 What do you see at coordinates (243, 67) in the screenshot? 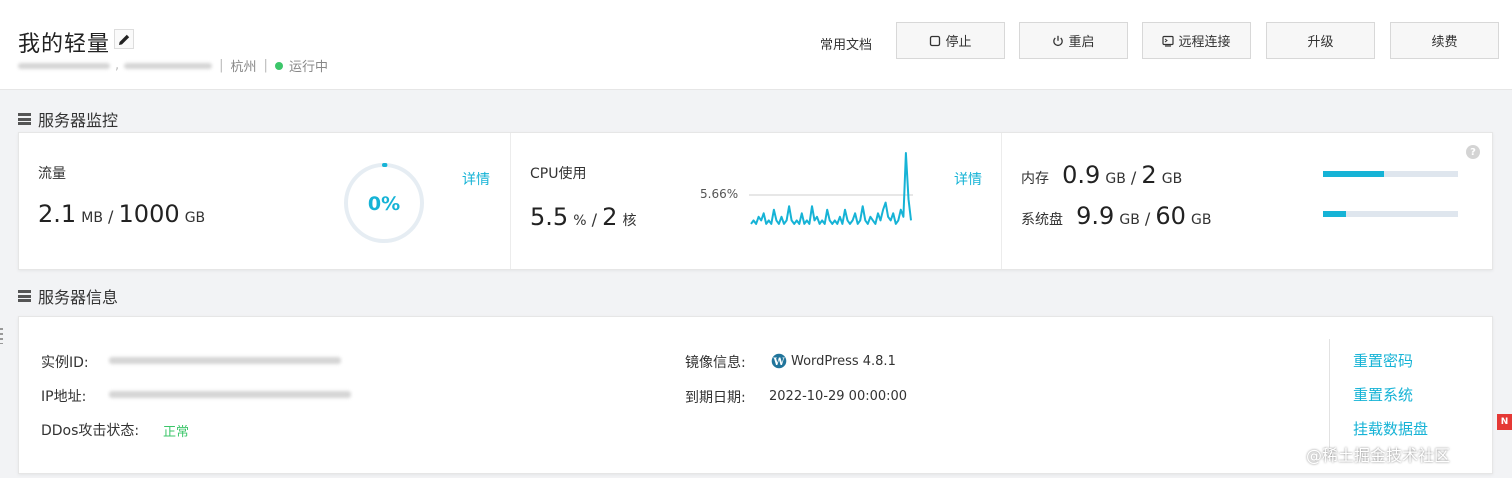
I see `region-label: 杭州` at bounding box center [243, 67].